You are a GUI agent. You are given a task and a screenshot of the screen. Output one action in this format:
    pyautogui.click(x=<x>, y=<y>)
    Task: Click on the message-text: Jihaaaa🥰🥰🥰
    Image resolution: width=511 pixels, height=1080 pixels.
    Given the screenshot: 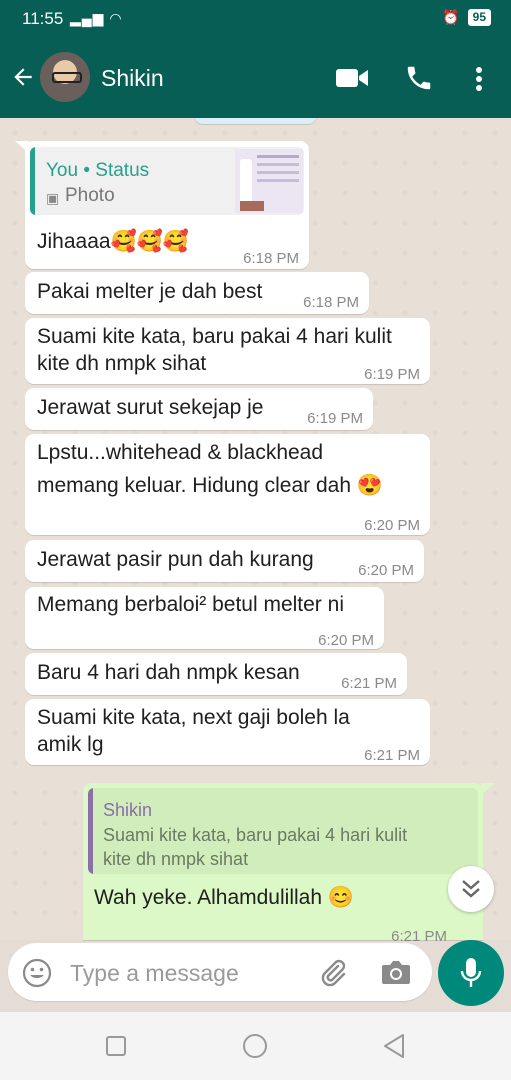 What is the action you would take?
    pyautogui.click(x=113, y=241)
    